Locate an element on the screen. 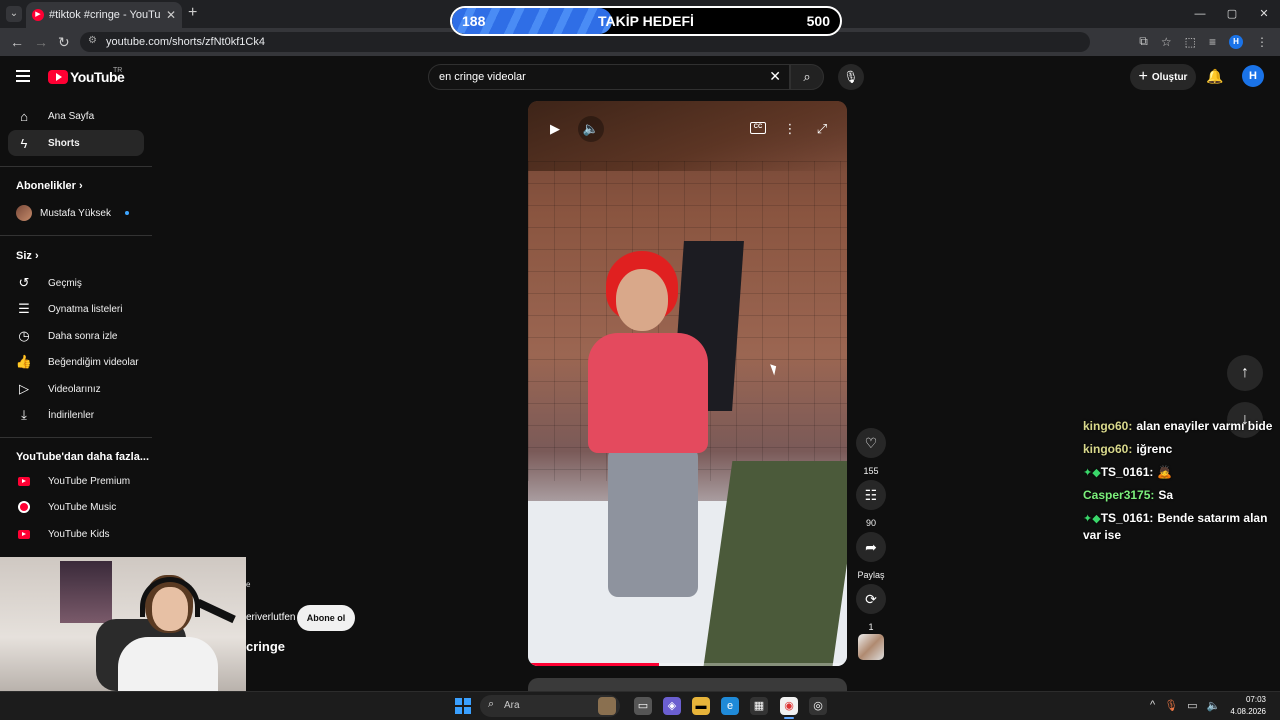  share-action: ➦ Paylaş is located at coordinates (871, 556).